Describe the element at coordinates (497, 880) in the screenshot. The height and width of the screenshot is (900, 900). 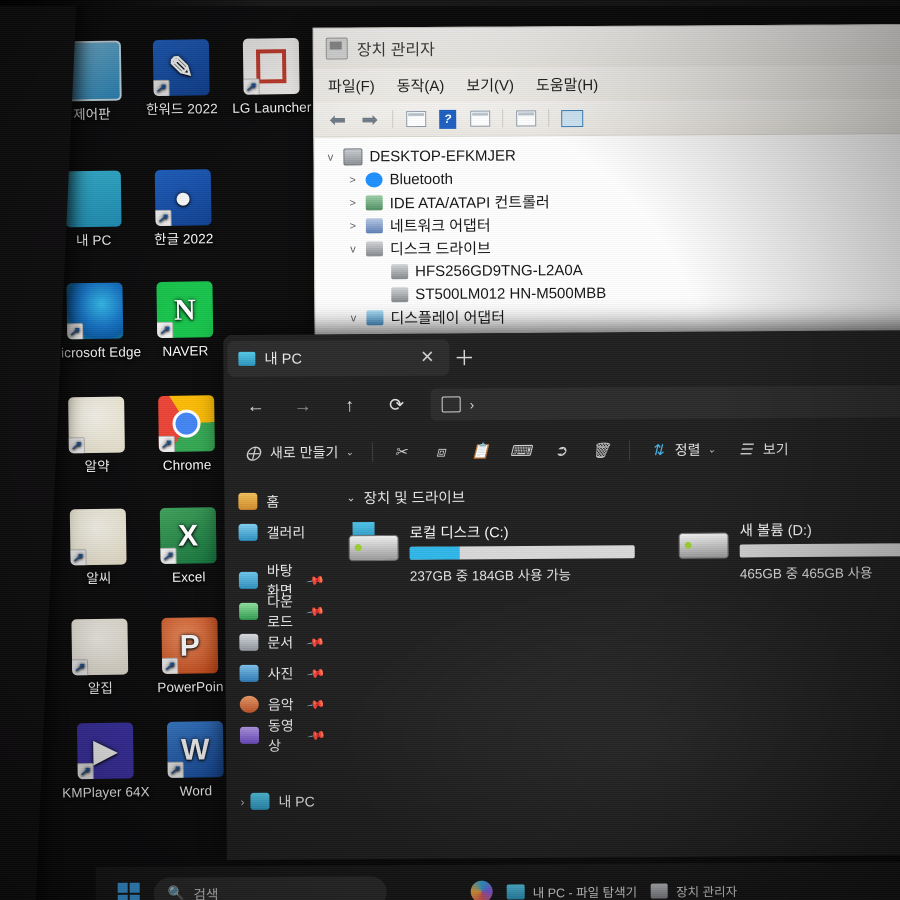
I see `taskbar: 🔍 검색 내 PC - 파일 탐색기 장치 관리자` at that location.